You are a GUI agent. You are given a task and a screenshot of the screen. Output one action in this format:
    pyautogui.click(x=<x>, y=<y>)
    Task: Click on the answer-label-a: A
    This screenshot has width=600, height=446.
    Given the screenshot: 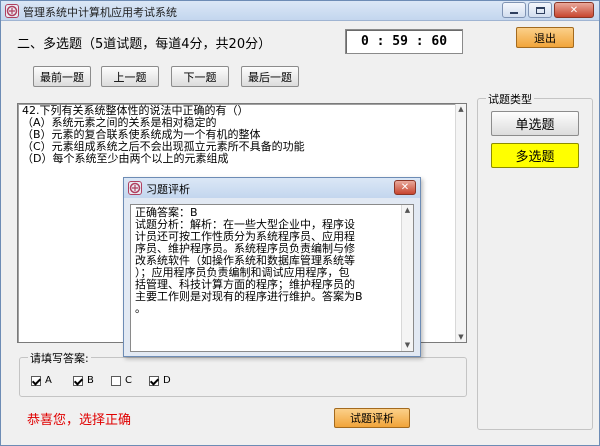 What is the action you would take?
    pyautogui.click(x=48, y=380)
    